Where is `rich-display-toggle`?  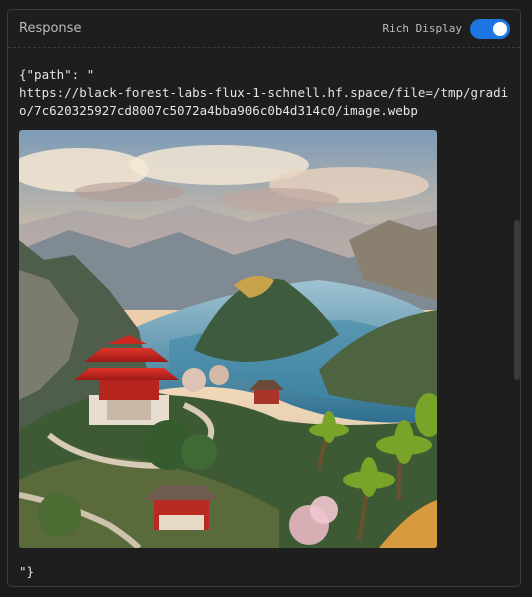
rich-display-toggle is located at coordinates (490, 28).